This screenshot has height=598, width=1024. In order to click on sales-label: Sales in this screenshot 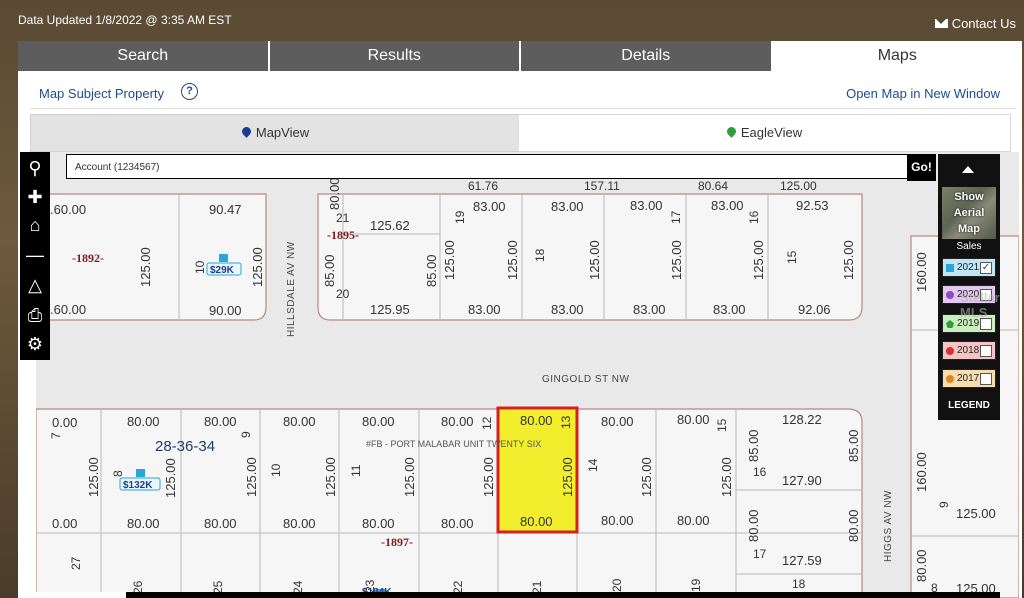, I will do `click(969, 246)`.